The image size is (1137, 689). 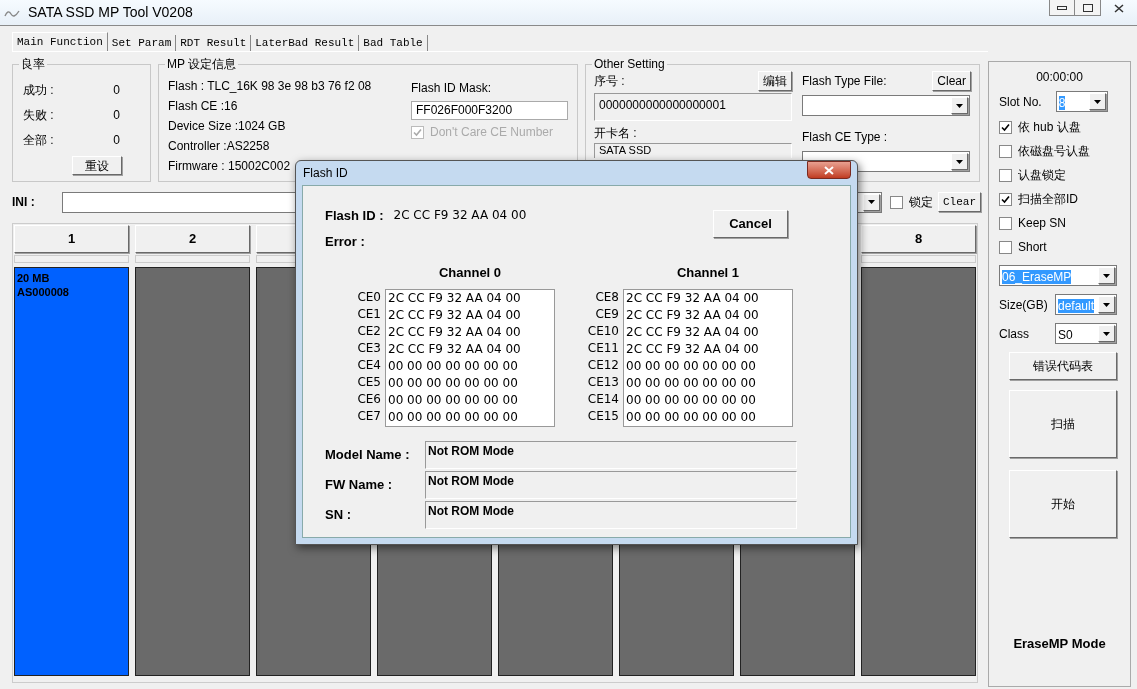 I want to click on maximize-icon, so click(x=1087, y=7).